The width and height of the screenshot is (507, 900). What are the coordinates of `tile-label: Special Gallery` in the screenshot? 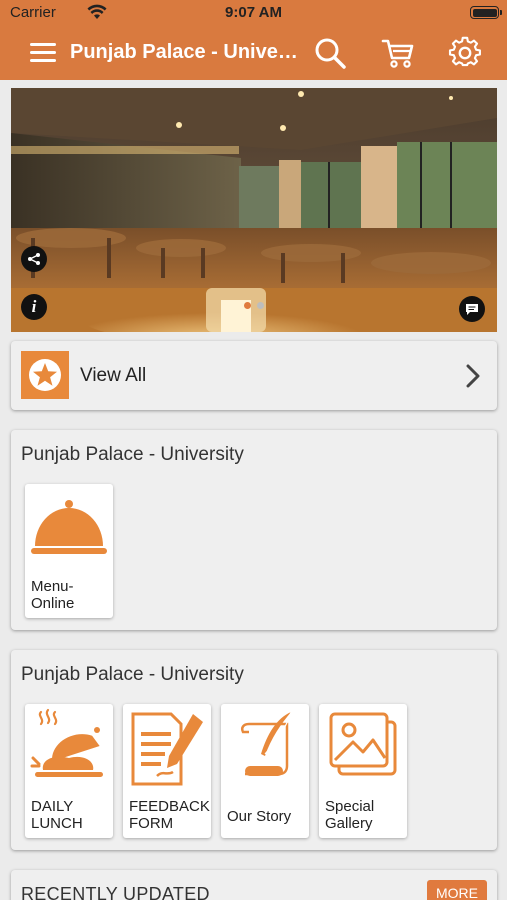 It's located at (350, 815).